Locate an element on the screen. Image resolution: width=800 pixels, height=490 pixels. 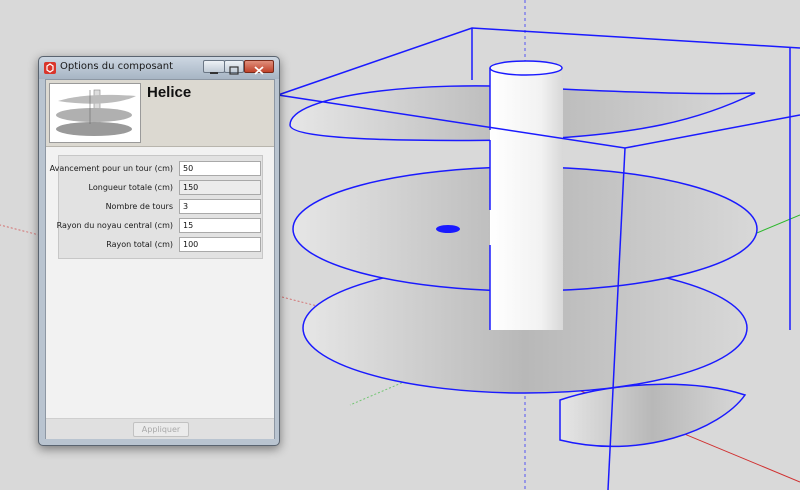
rayon-noyau-field is located at coordinates (220, 225).